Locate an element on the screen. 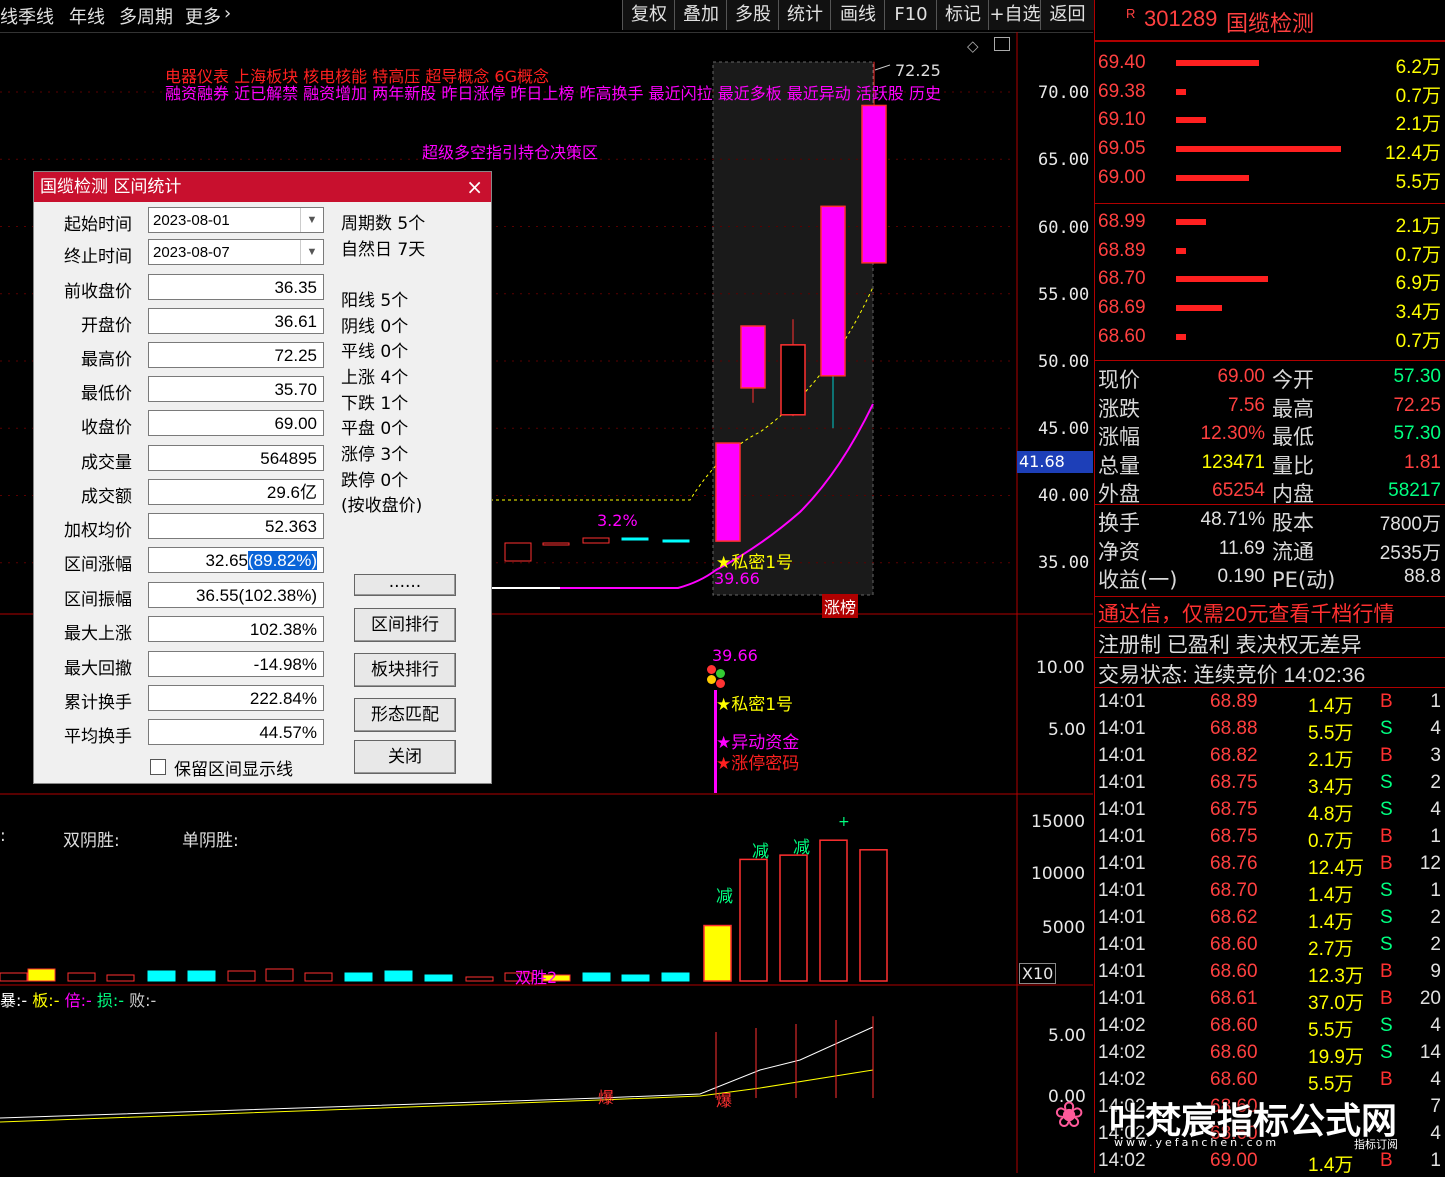 Image resolution: width=1445 pixels, height=1177 pixels. tick-s: S is located at coordinates (1386, 1052).